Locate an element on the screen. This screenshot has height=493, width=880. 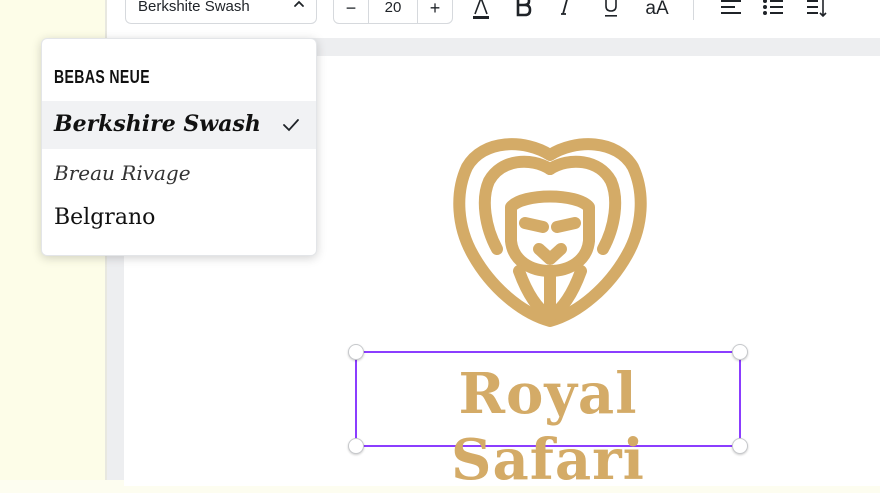
text-color-icon is located at coordinates (481, 10).